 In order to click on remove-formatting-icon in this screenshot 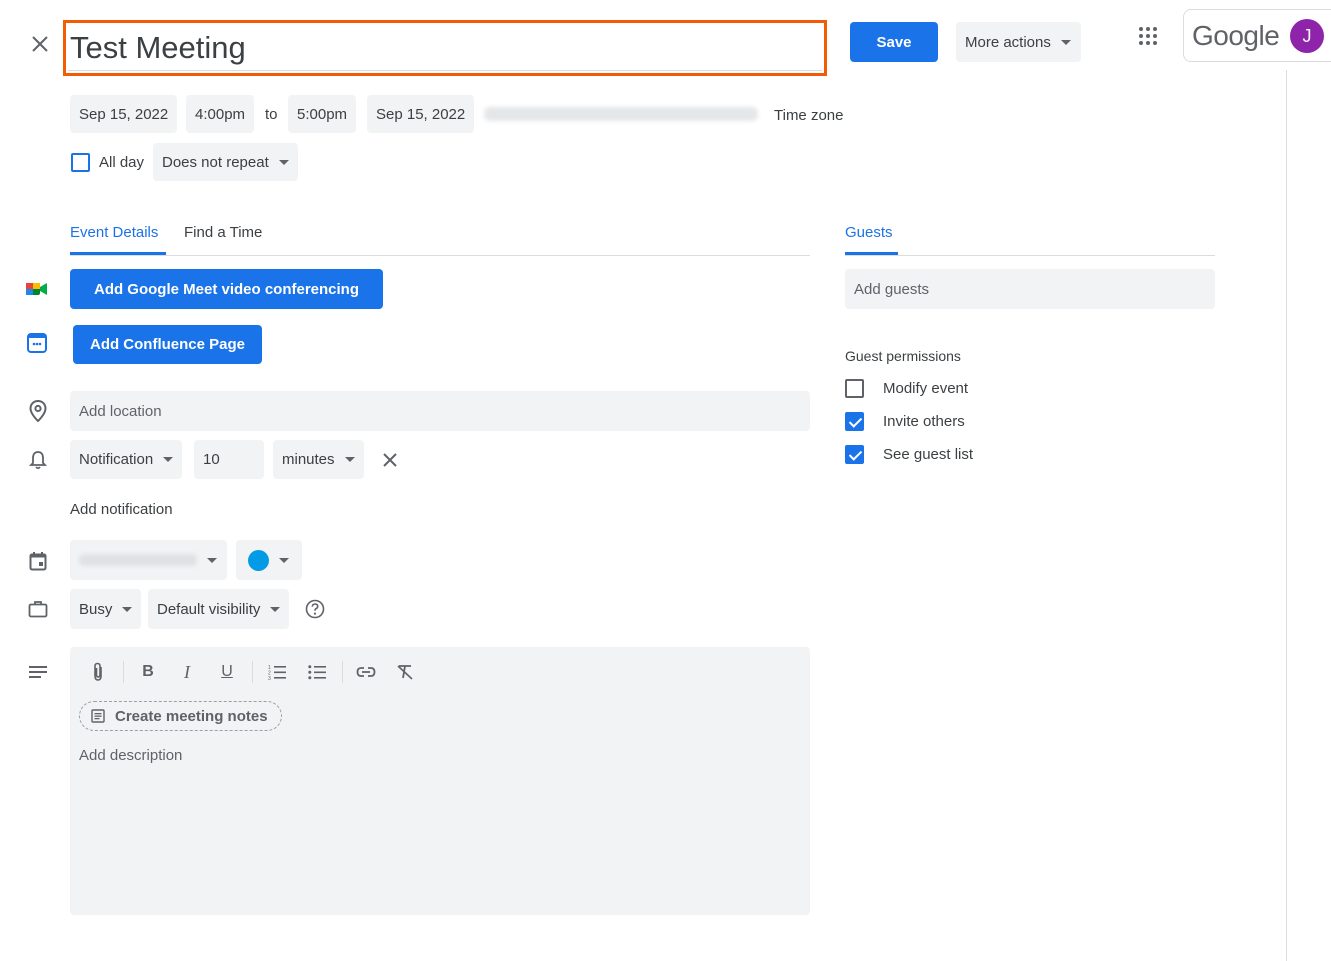, I will do `click(405, 672)`.